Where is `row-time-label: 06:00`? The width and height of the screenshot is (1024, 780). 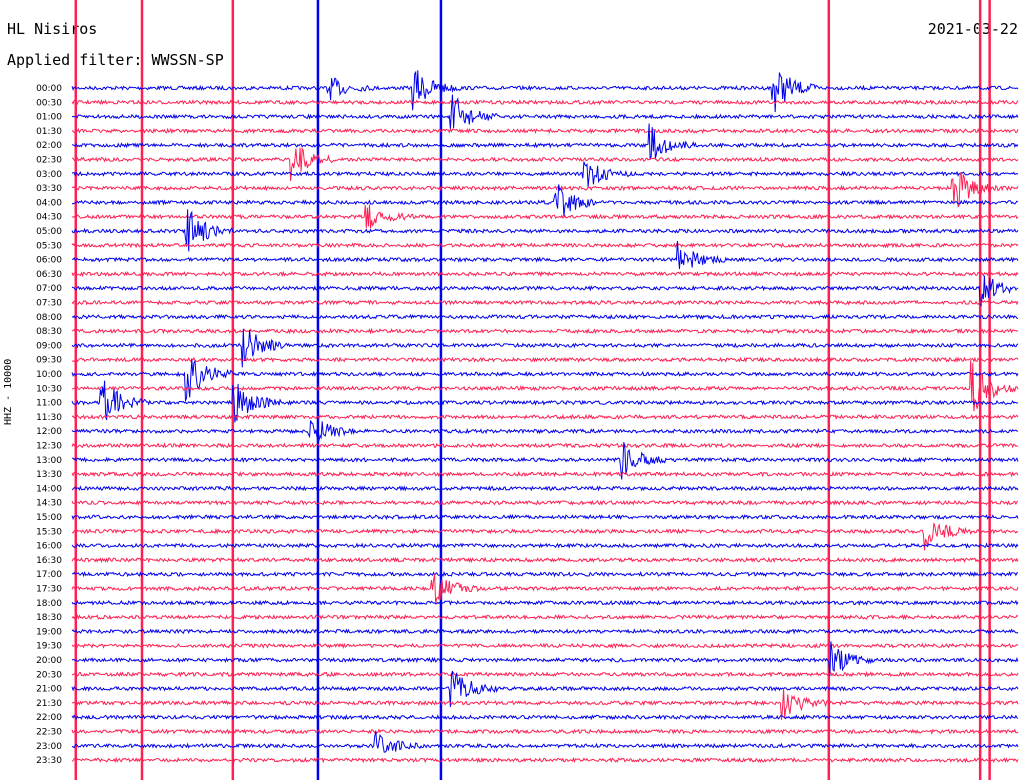
row-time-label: 06:00 is located at coordinates (49, 261).